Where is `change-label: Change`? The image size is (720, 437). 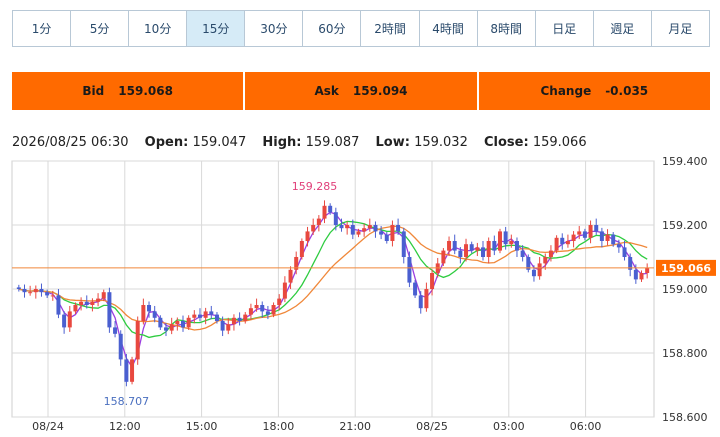 change-label: Change is located at coordinates (566, 91).